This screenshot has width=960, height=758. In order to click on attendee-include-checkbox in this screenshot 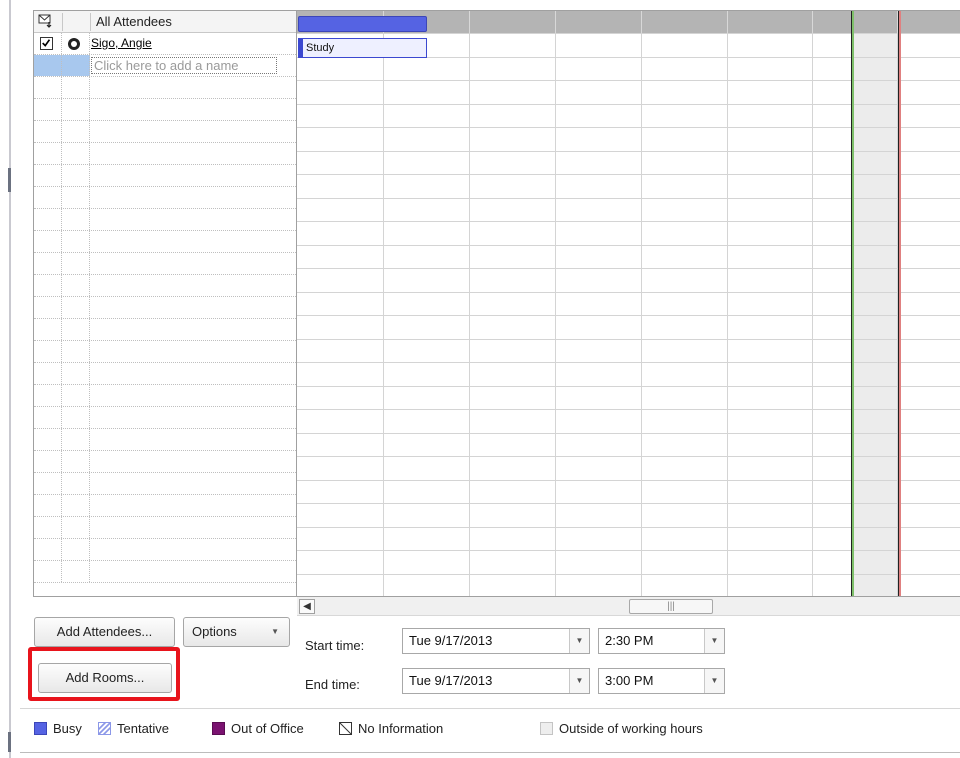, I will do `click(46, 43)`.